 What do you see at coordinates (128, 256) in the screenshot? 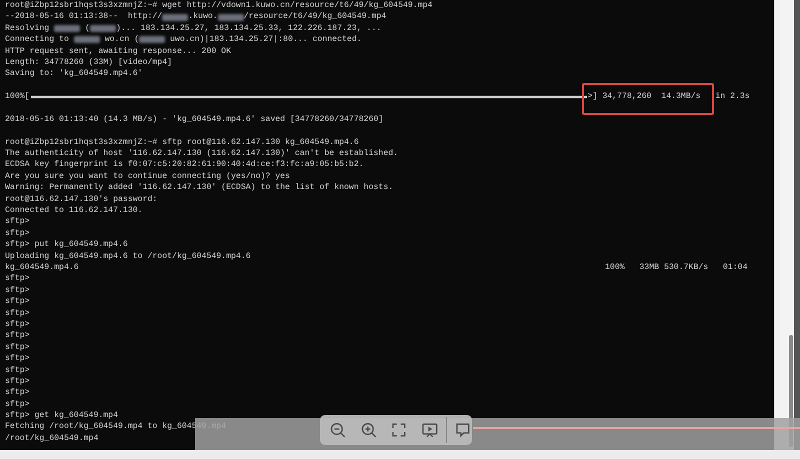
I see `terminal-line: Uploading kg_604549.mp4.6 to /root/kg_604549.mp4.6` at bounding box center [128, 256].